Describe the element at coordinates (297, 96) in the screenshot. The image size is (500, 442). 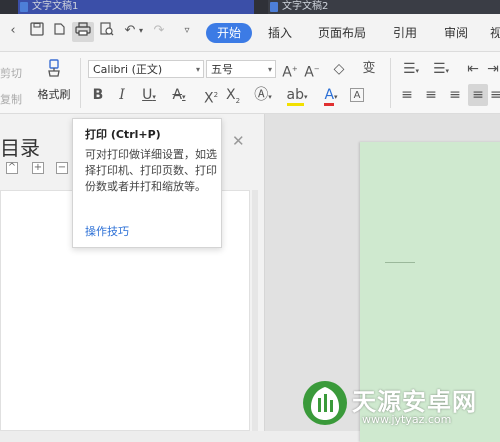
I see `highlight-color-icon: ab▾` at that location.